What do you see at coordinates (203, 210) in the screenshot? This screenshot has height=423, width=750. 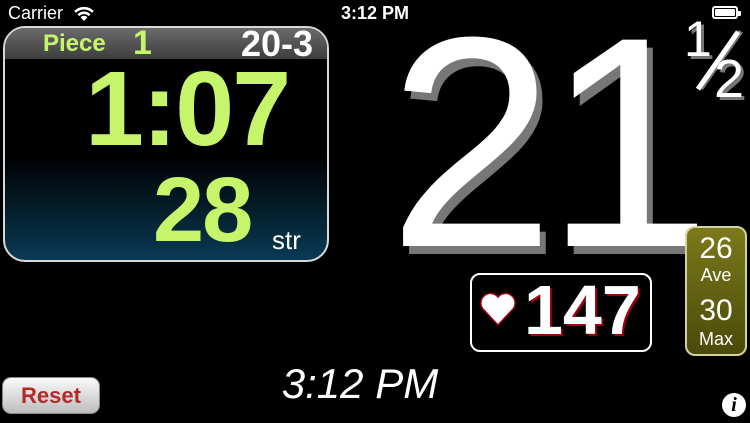 I see `stroke-rate: 28` at bounding box center [203, 210].